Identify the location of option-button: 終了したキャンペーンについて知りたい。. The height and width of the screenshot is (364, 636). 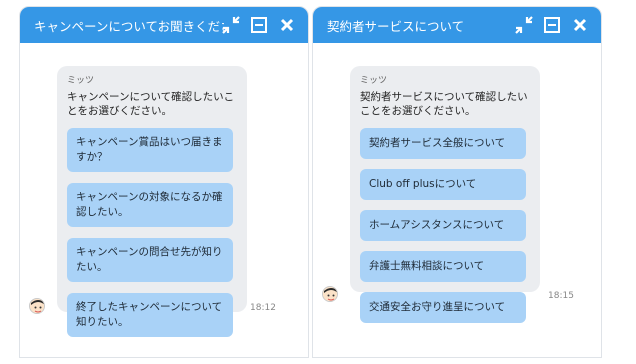
(150, 315).